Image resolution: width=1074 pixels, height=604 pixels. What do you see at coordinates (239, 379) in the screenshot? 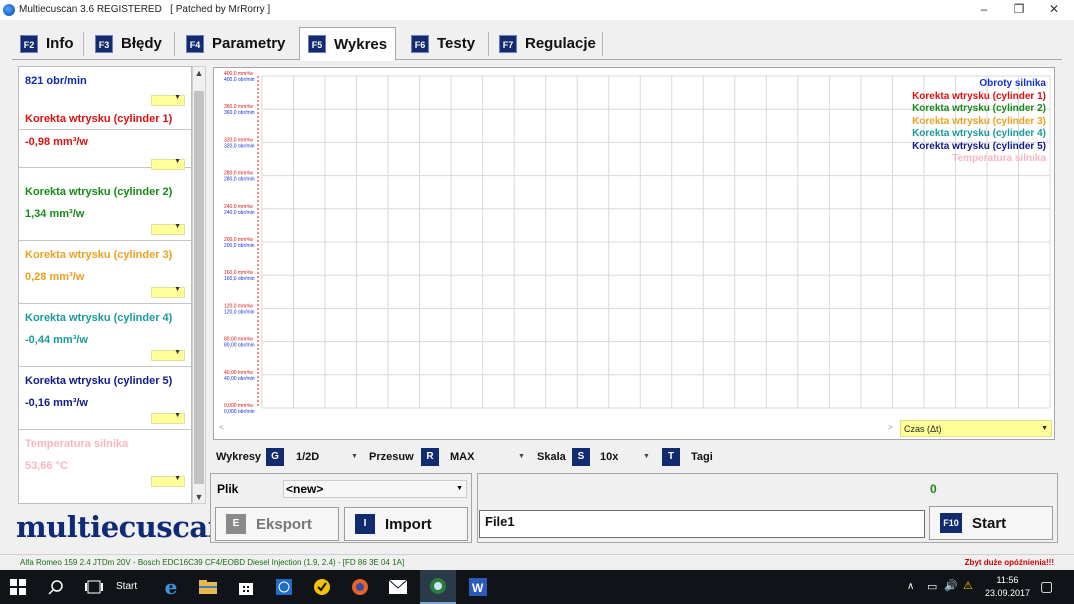
I see `y-tick-label-rpm: 40,00 obr/min` at bounding box center [239, 379].